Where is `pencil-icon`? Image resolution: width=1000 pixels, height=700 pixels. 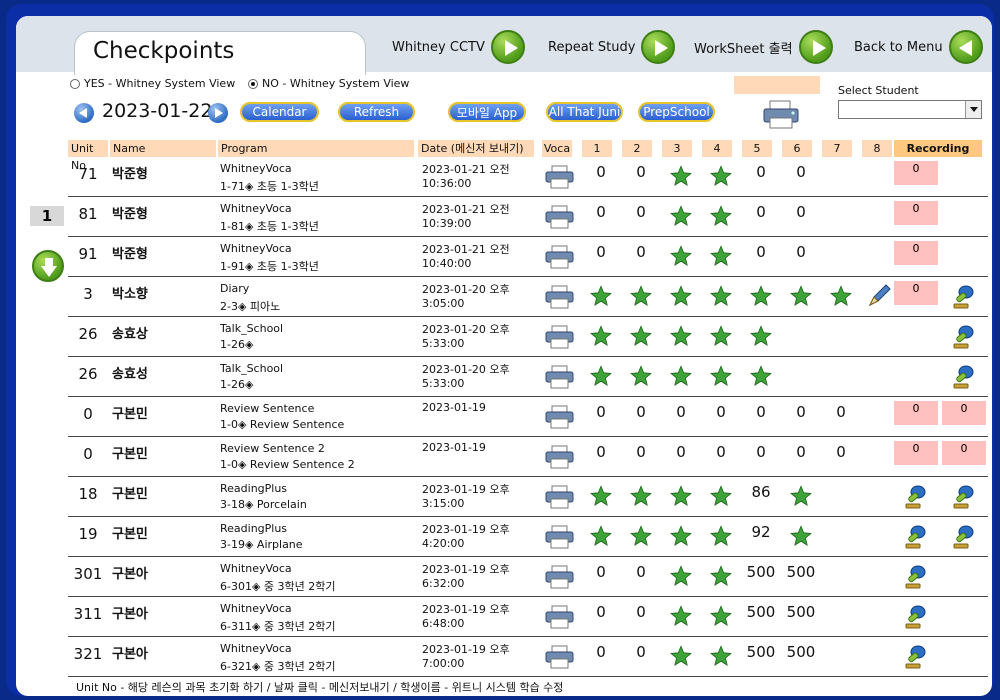 pencil-icon is located at coordinates (879, 298).